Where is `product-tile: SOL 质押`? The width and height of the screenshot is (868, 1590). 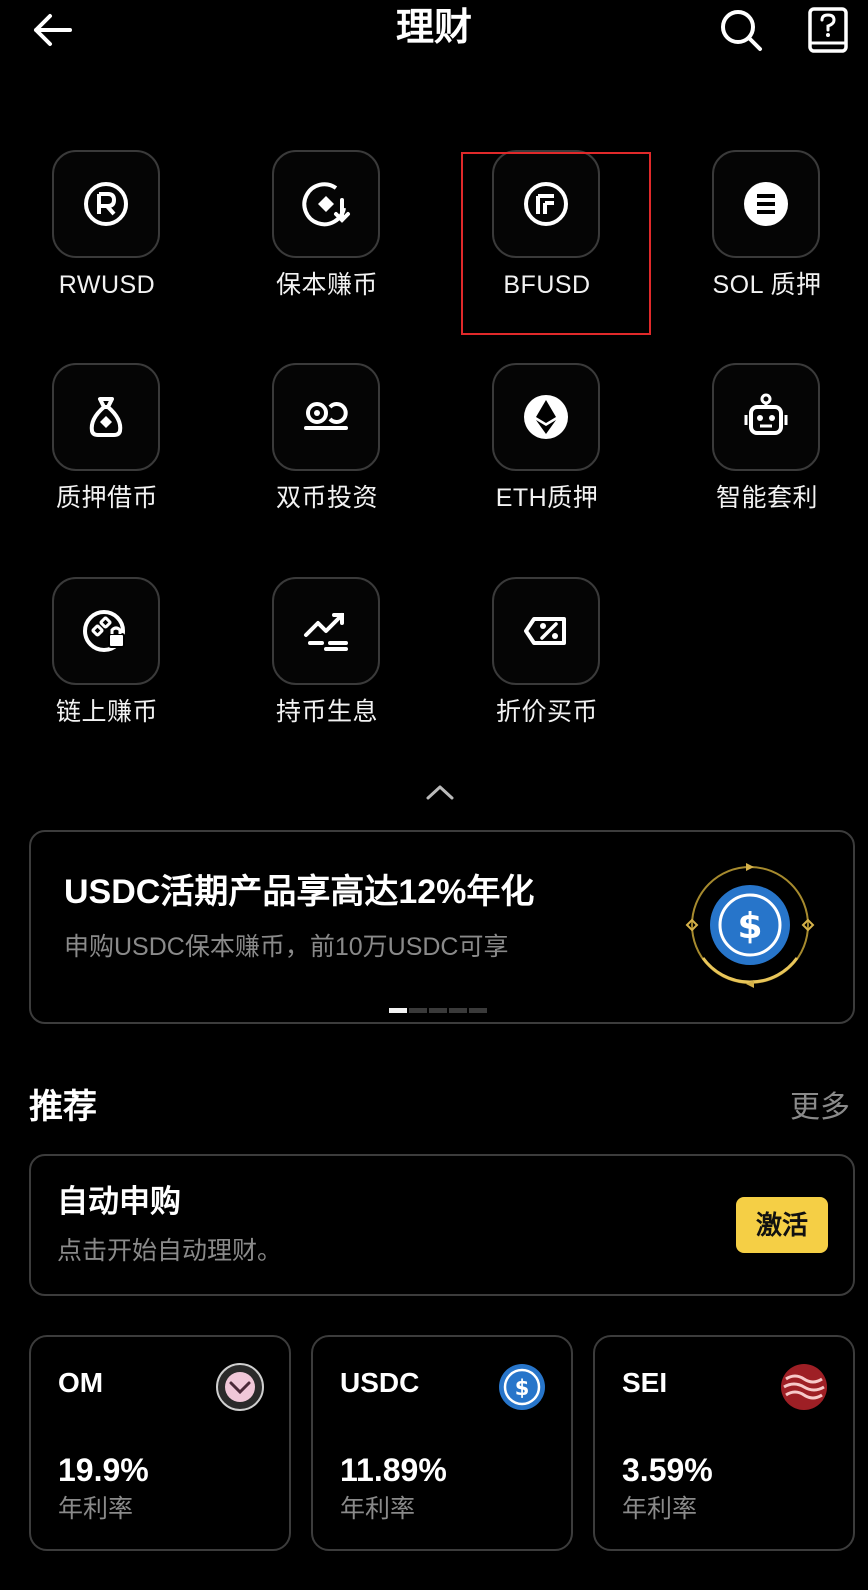
product-tile: SOL 质押 is located at coordinates (767, 250).